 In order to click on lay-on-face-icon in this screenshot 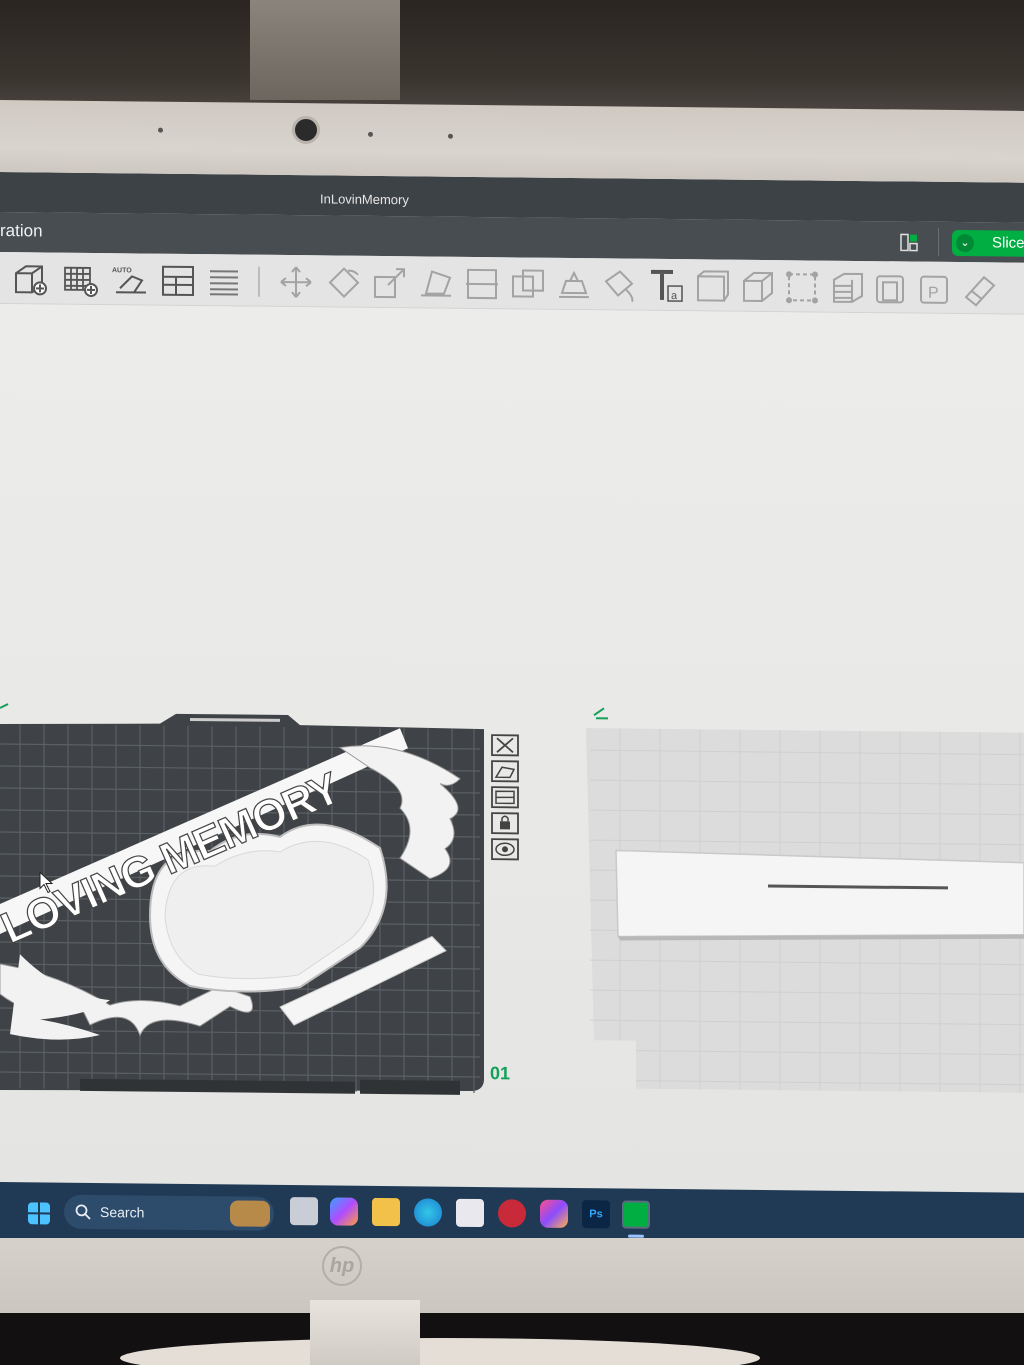, I will do `click(436, 283)`.